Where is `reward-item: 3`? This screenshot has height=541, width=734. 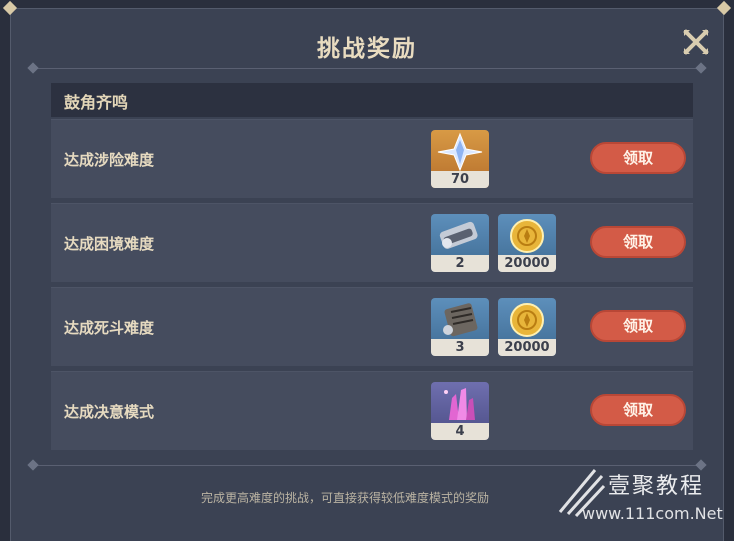 reward-item: 3 is located at coordinates (460, 327).